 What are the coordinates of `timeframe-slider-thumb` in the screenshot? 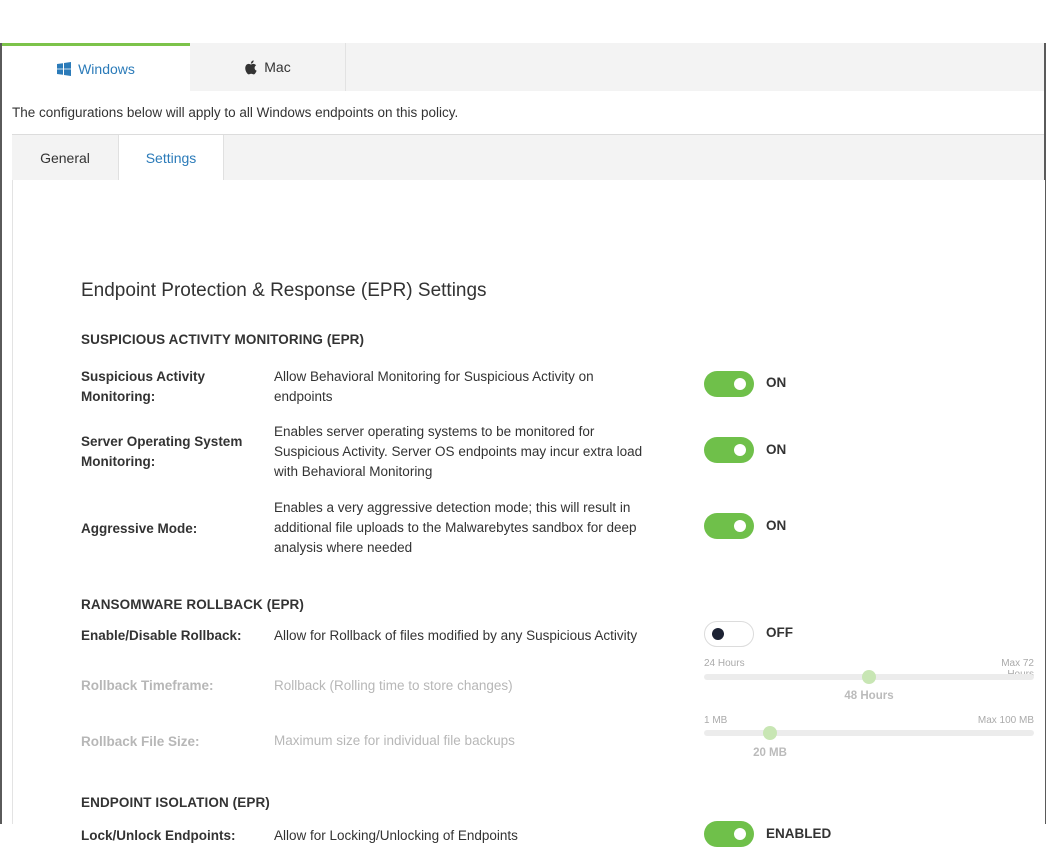 It's located at (869, 677).